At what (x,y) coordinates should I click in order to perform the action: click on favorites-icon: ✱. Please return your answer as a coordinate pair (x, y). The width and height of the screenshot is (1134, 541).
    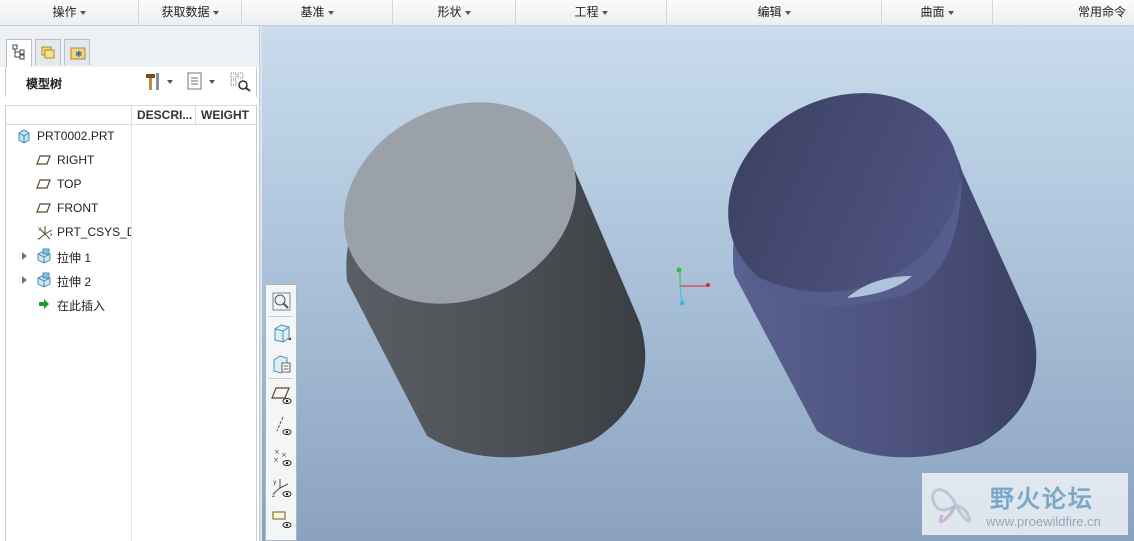
    Looking at the image, I should click on (78, 53).